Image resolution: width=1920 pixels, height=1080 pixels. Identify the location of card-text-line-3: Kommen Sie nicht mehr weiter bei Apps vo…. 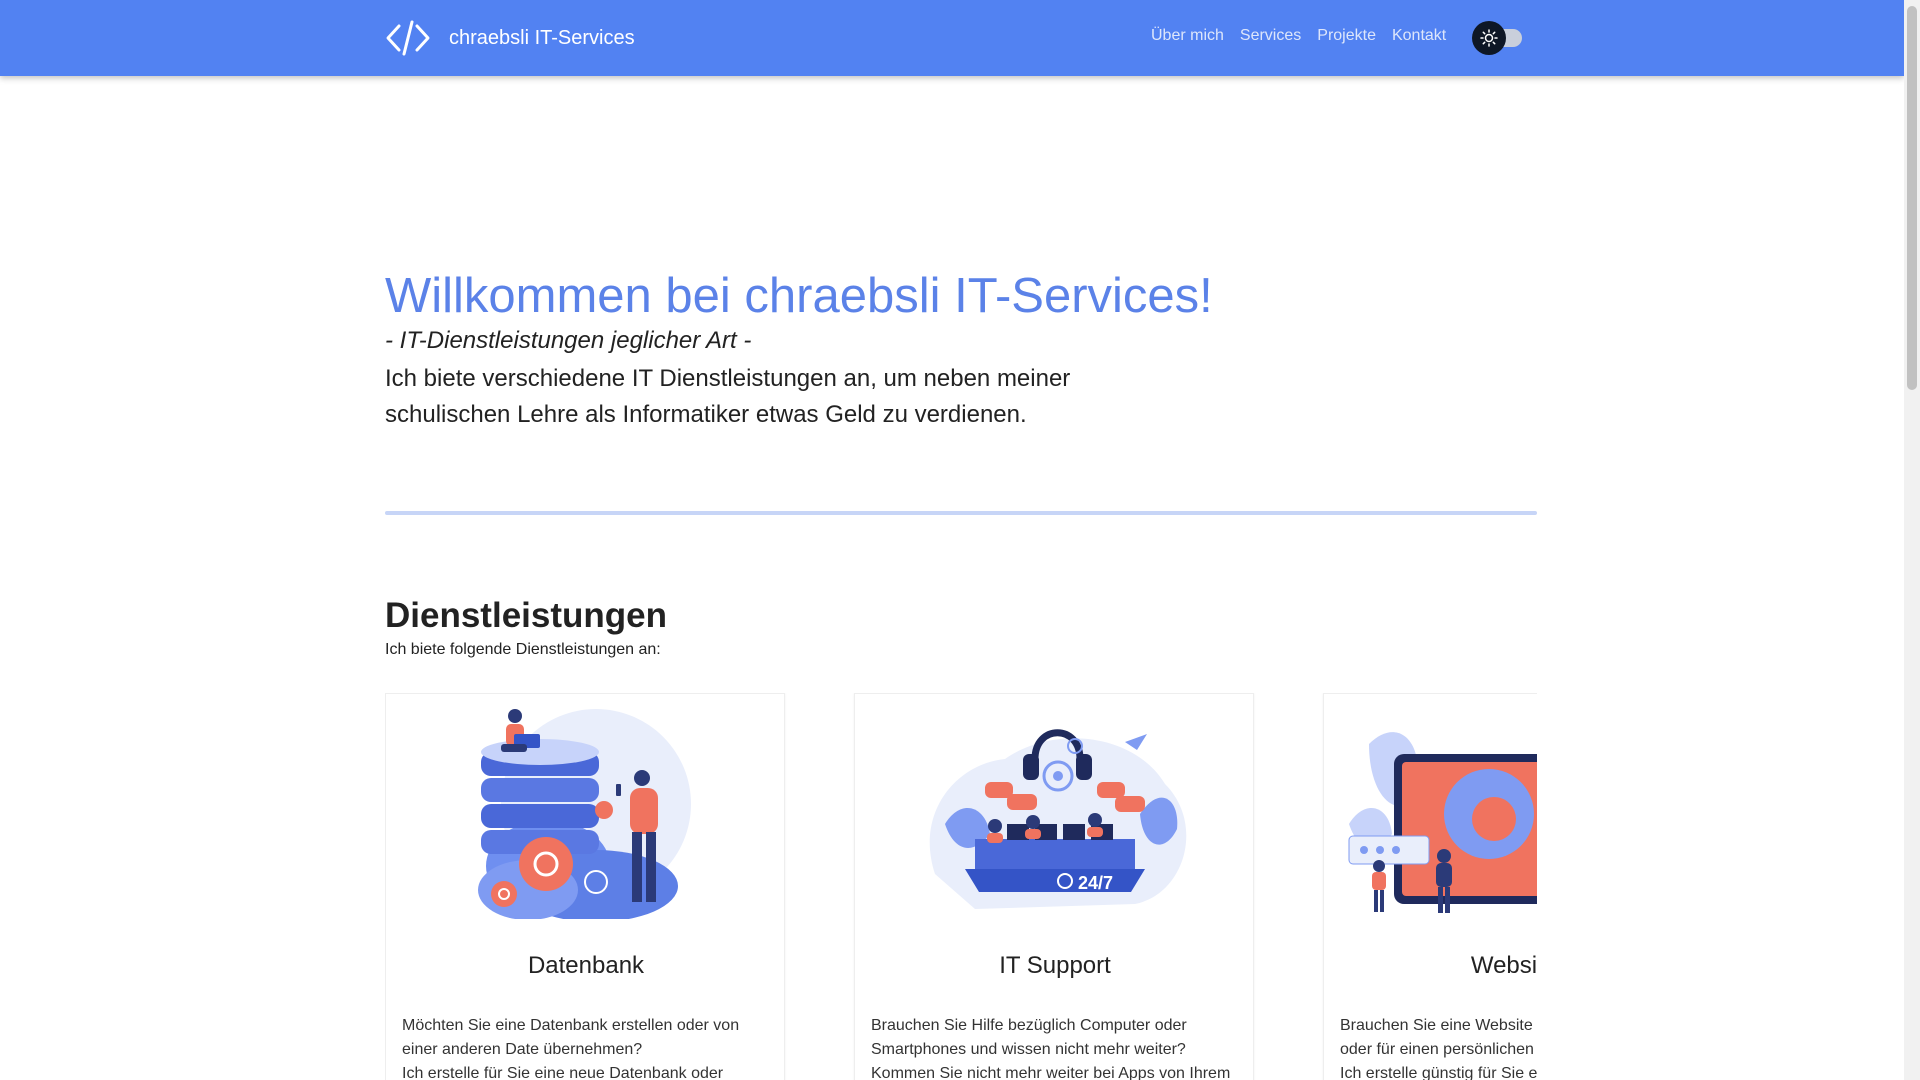
(1051, 1072).